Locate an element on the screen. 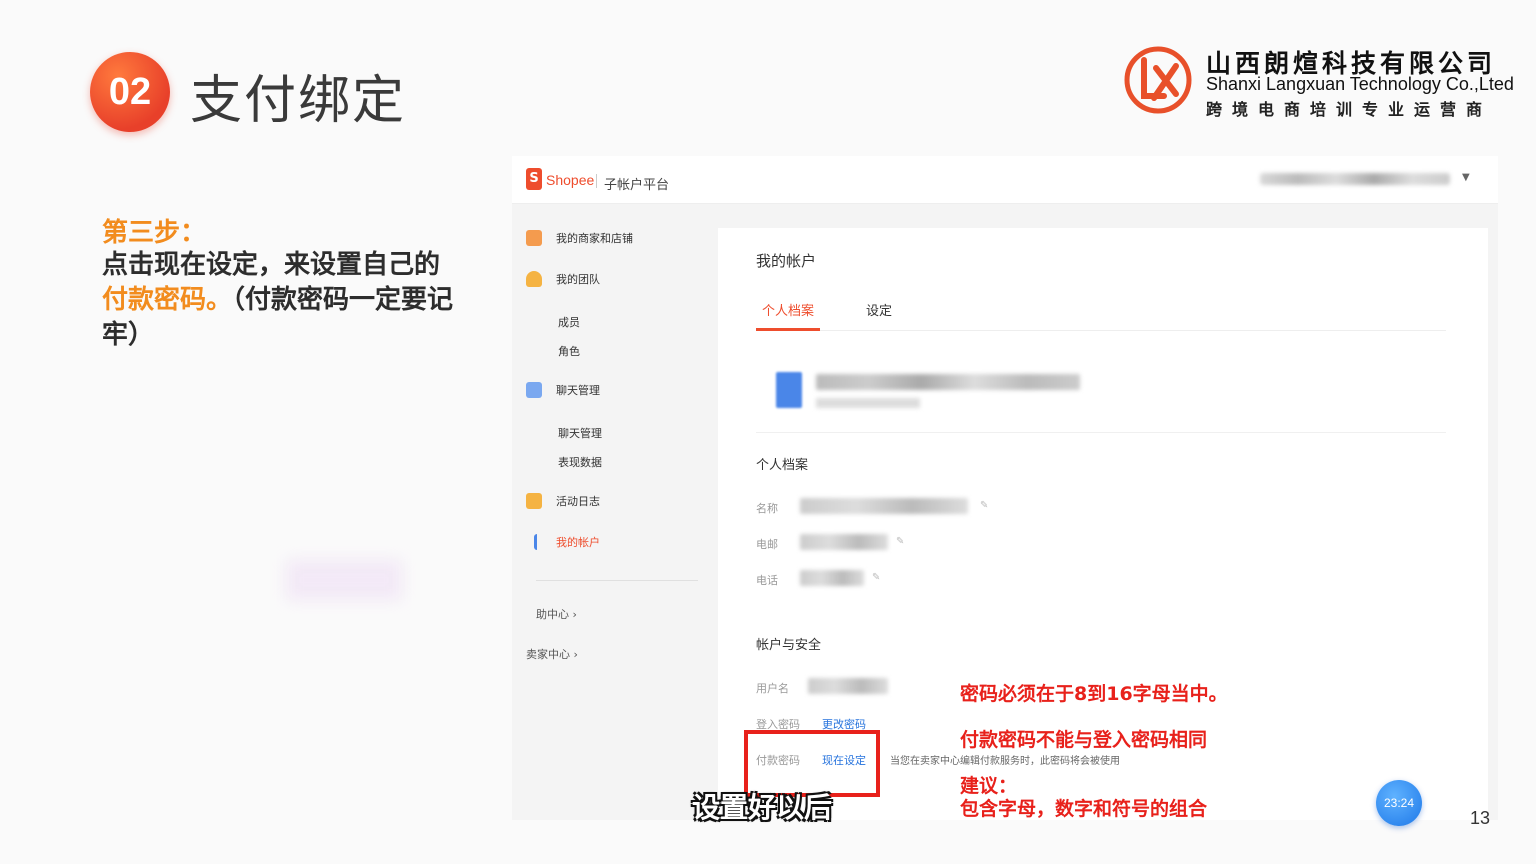  sidebar-item-roles: 角色 is located at coordinates (569, 351).